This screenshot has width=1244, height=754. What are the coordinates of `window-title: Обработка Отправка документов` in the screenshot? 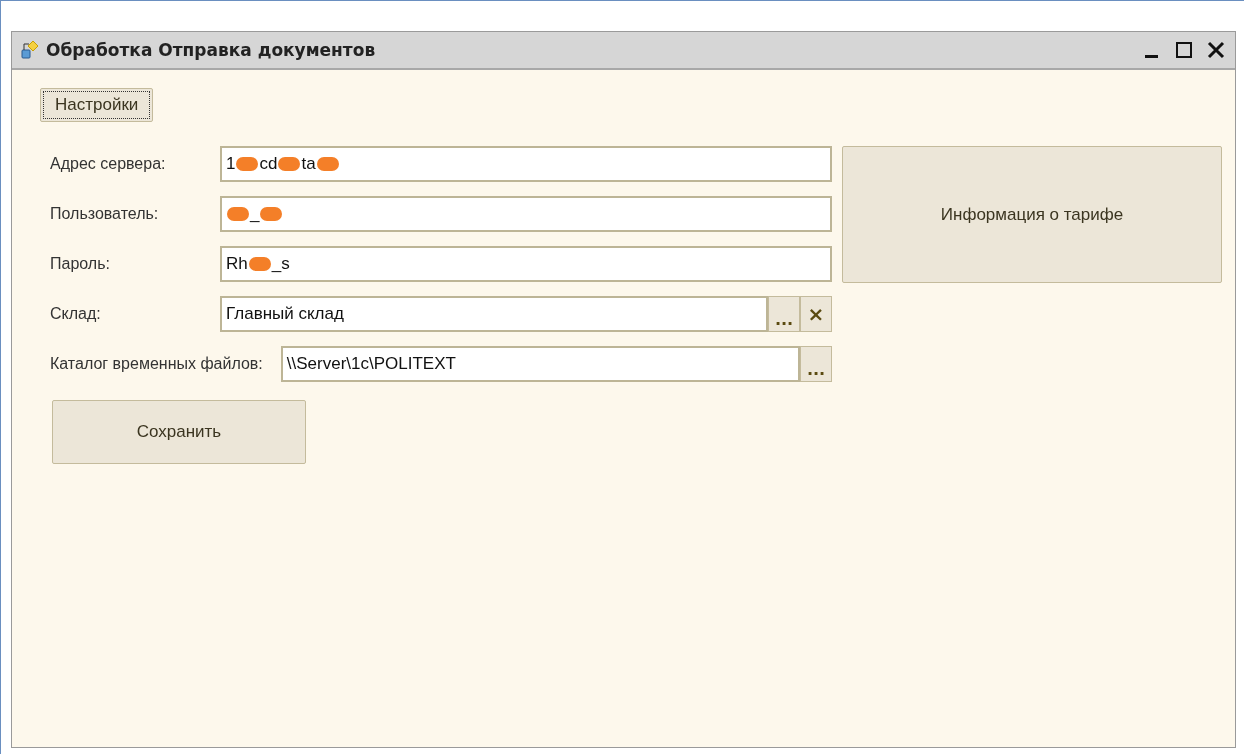 It's located at (211, 50).